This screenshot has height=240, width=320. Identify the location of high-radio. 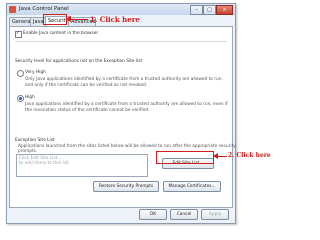
(20, 98).